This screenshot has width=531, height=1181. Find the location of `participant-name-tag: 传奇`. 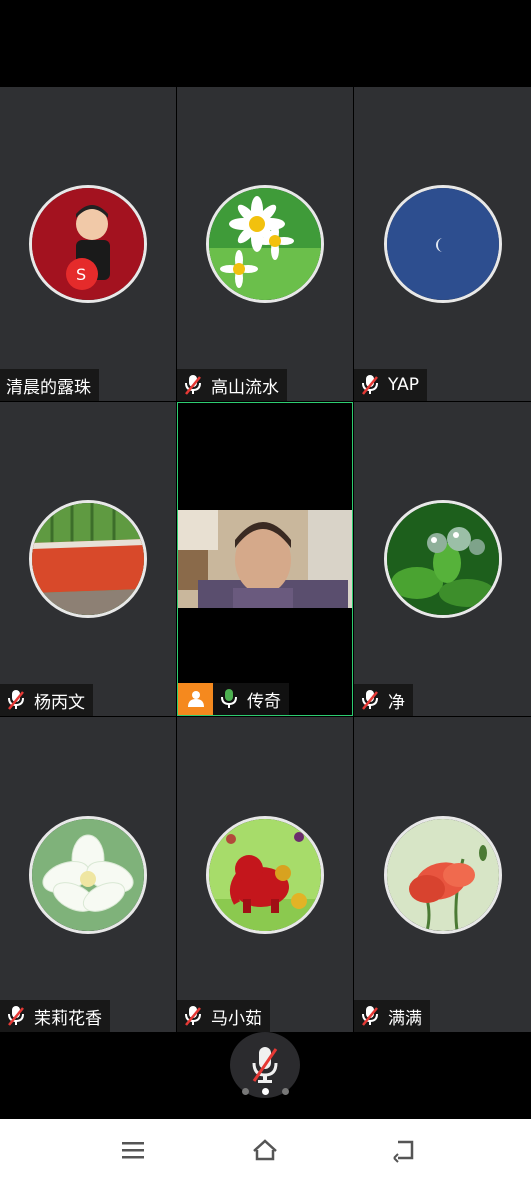

participant-name-tag: 传奇 is located at coordinates (251, 699).